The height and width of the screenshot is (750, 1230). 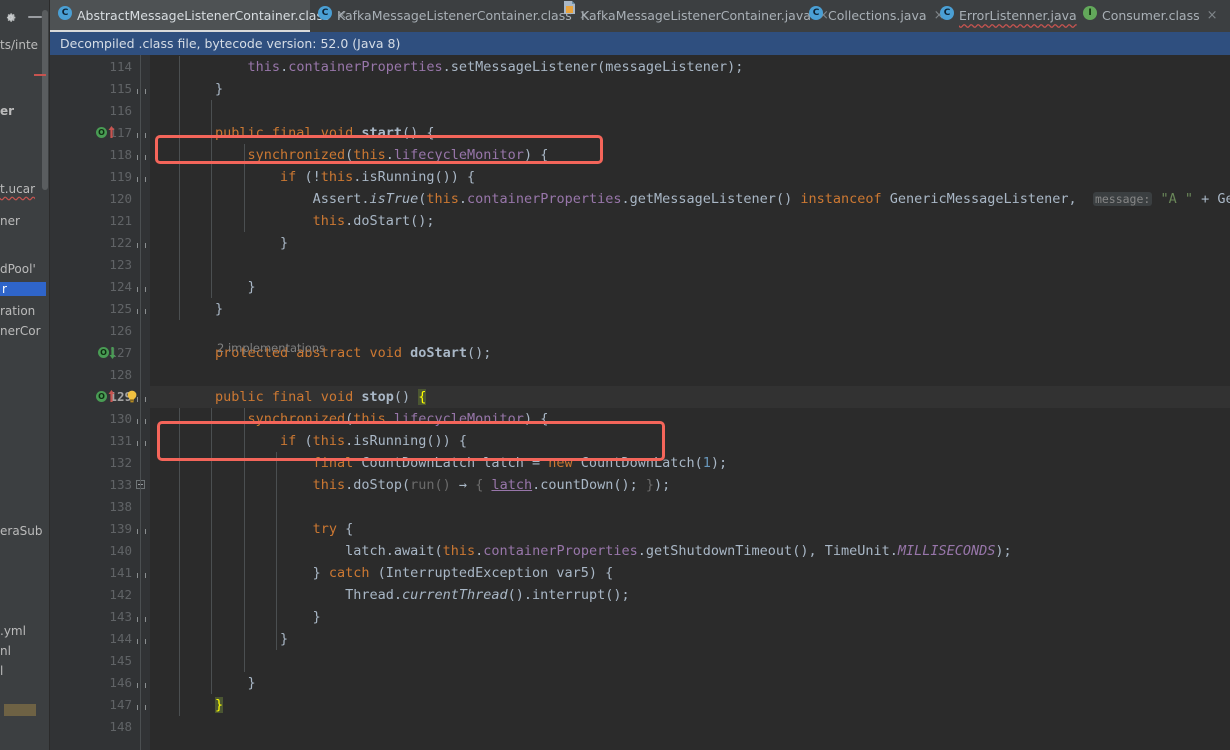 What do you see at coordinates (120, 616) in the screenshot?
I see `line-number: 143` at bounding box center [120, 616].